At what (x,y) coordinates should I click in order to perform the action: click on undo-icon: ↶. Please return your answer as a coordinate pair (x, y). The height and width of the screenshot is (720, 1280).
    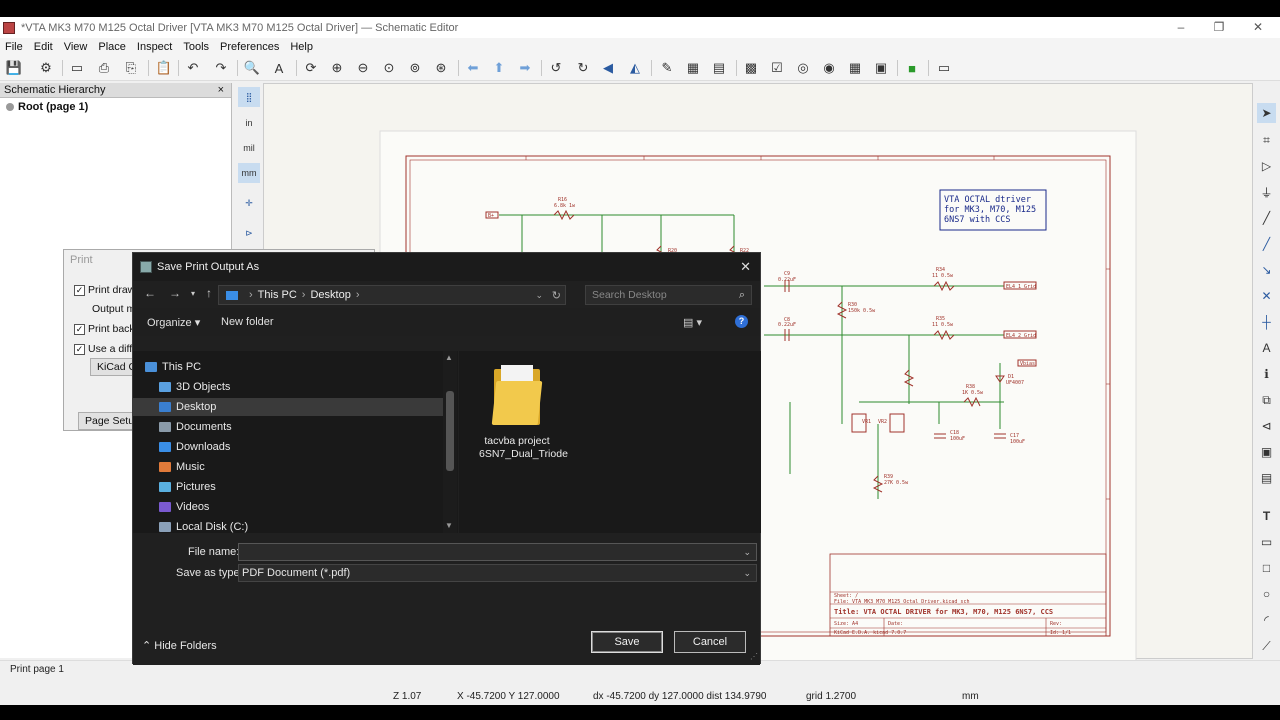
    Looking at the image, I should click on (193, 68).